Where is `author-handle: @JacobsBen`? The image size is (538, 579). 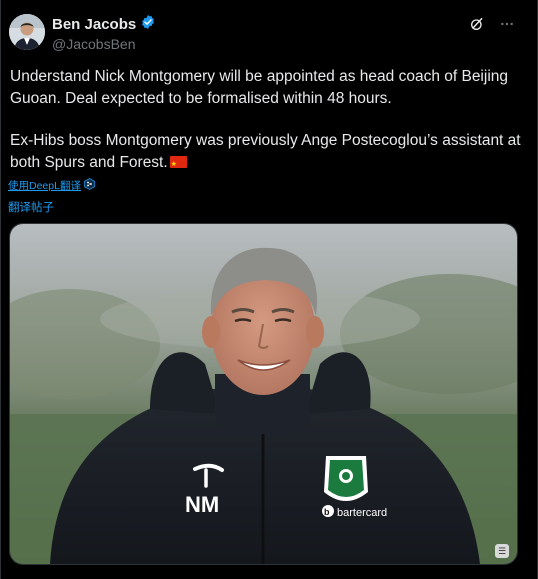
author-handle: @JacobsBen is located at coordinates (104, 44).